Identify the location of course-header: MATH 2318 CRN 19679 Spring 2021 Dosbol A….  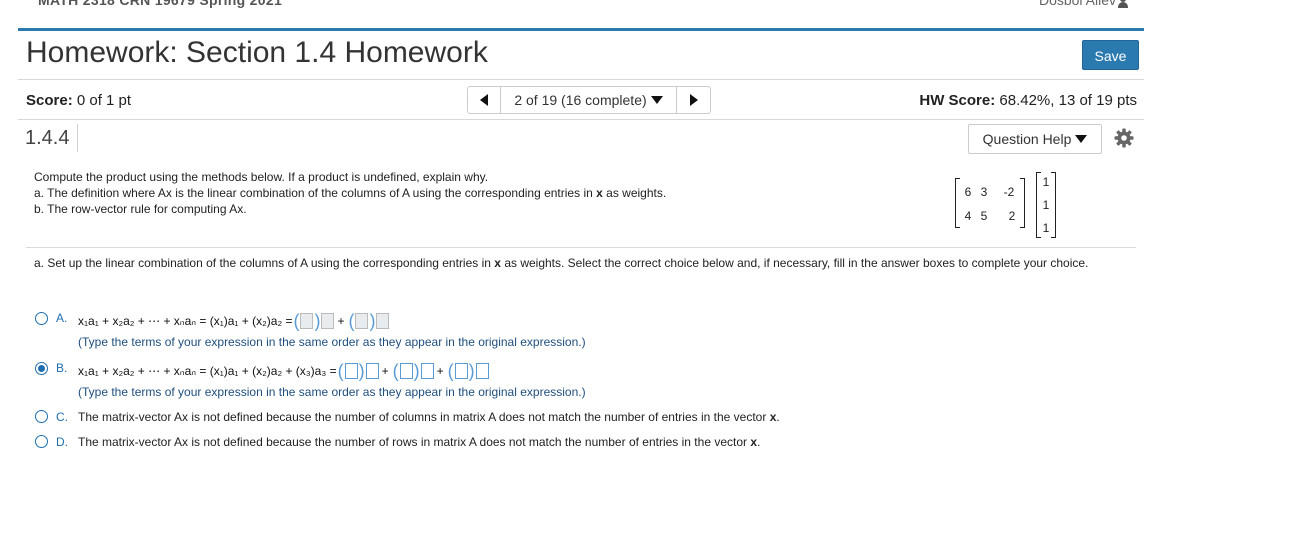
(581, 13).